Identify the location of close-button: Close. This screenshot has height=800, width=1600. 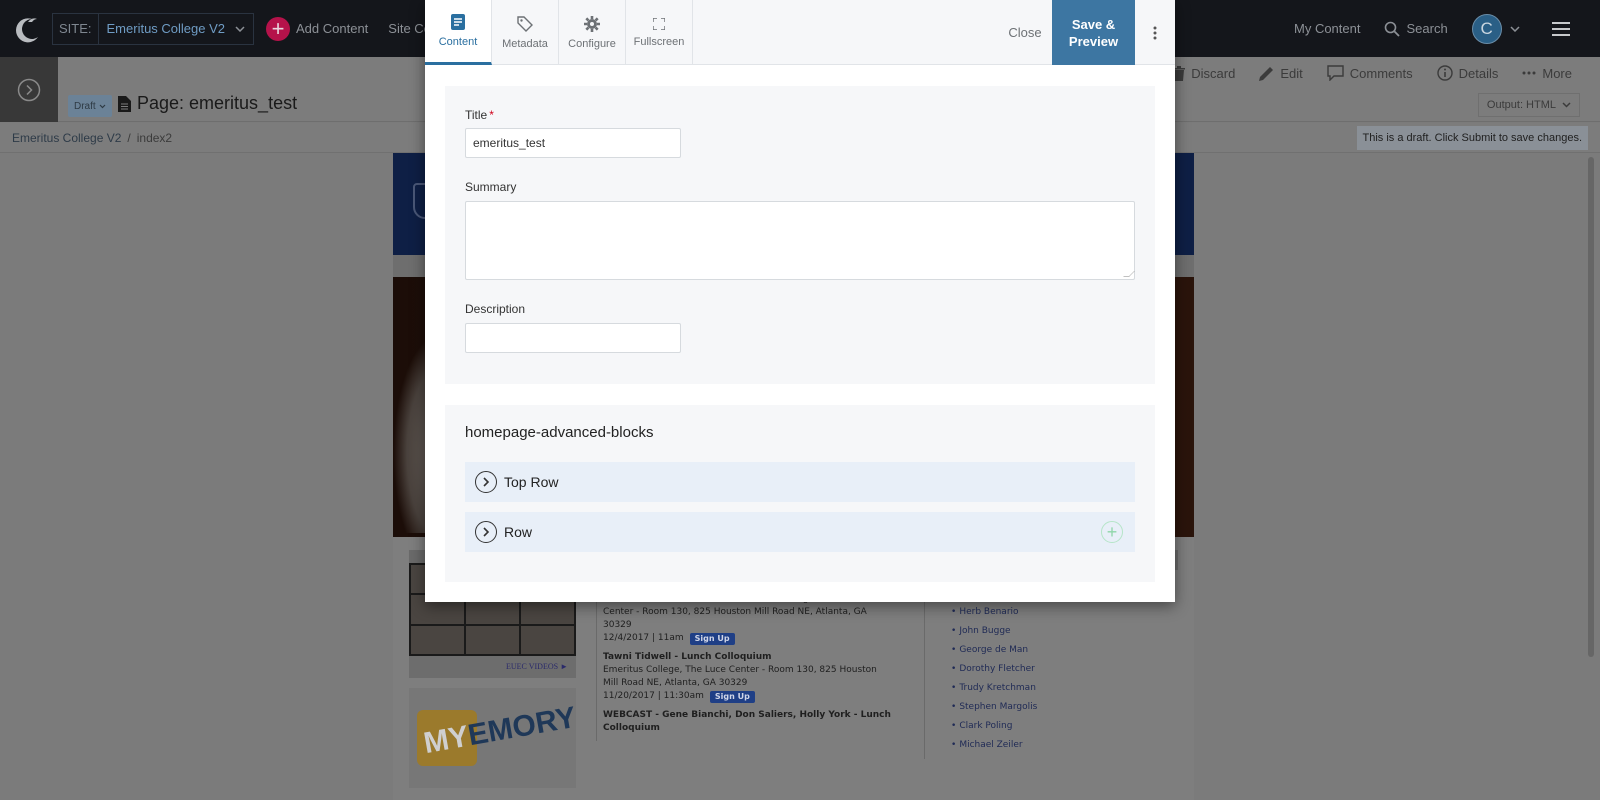
(1025, 32).